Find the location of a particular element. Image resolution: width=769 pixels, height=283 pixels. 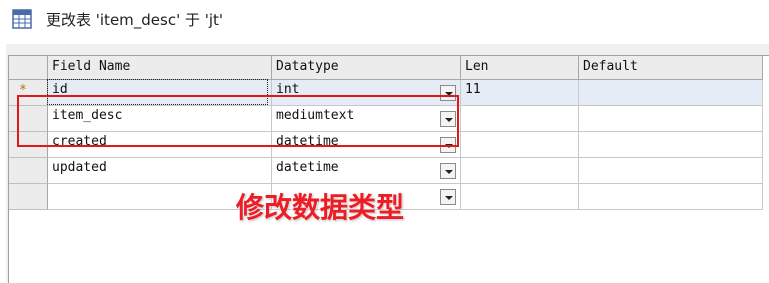

header-selector-cell is located at coordinates (28, 68).